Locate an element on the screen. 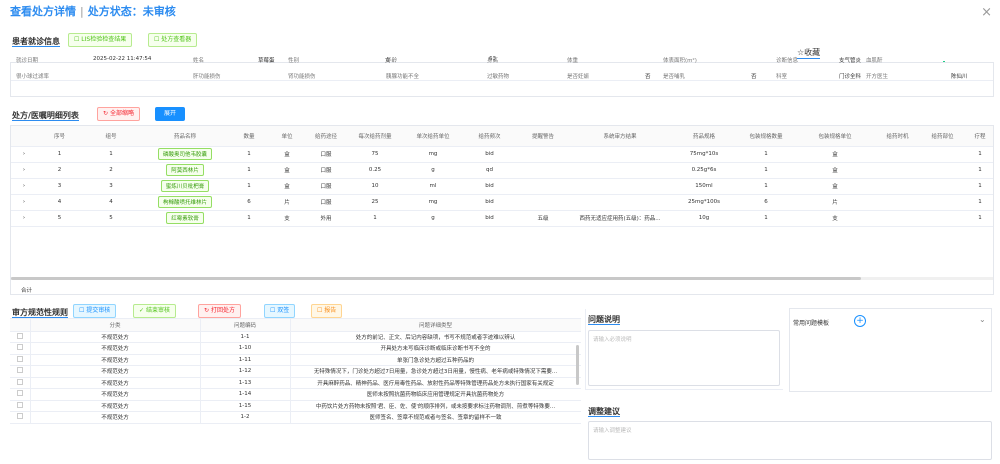 This screenshot has width=1000, height=464. advice-title: 调整建议 is located at coordinates (604, 412).